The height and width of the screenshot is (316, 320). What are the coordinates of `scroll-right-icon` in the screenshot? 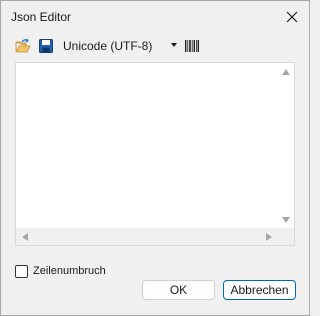 It's located at (269, 237).